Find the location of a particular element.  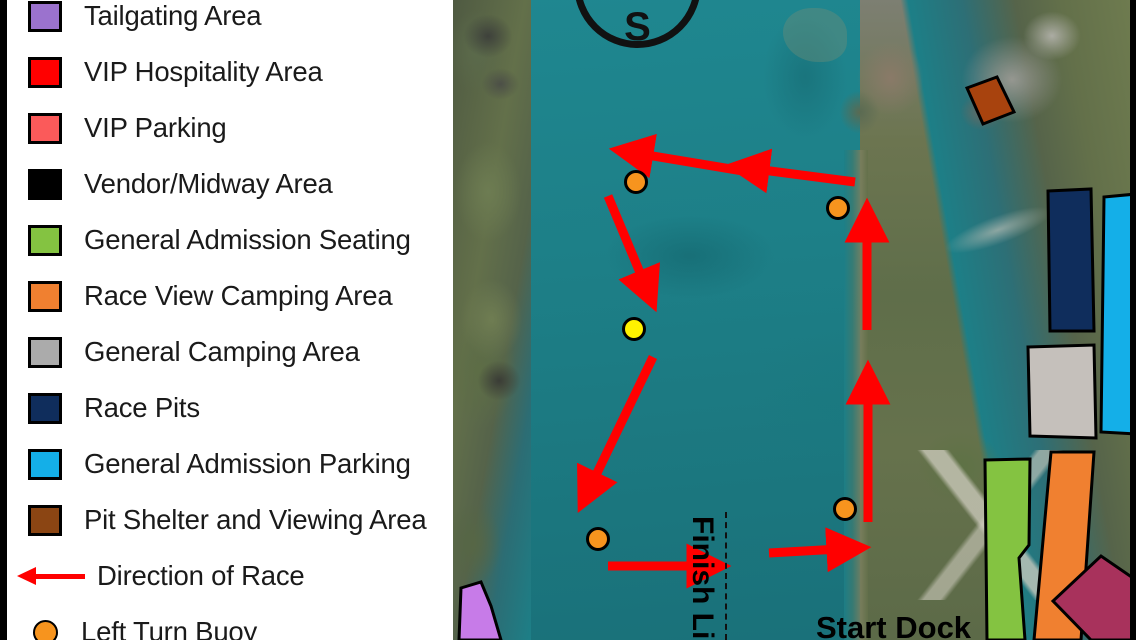

compass-rose-icon: S is located at coordinates (637, 24).